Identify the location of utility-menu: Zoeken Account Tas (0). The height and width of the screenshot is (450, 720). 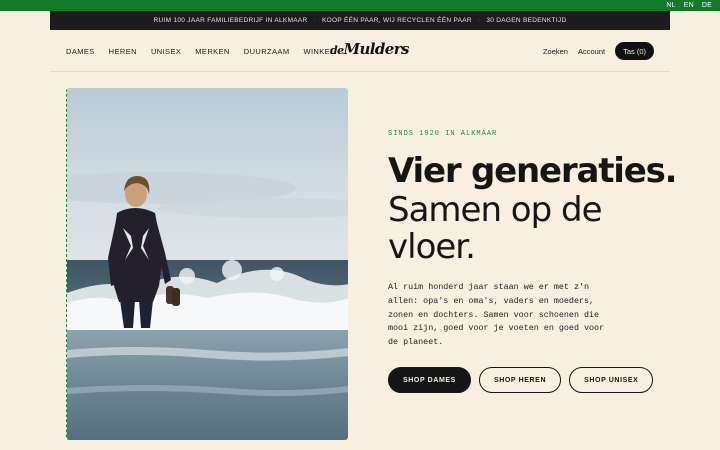
(598, 51).